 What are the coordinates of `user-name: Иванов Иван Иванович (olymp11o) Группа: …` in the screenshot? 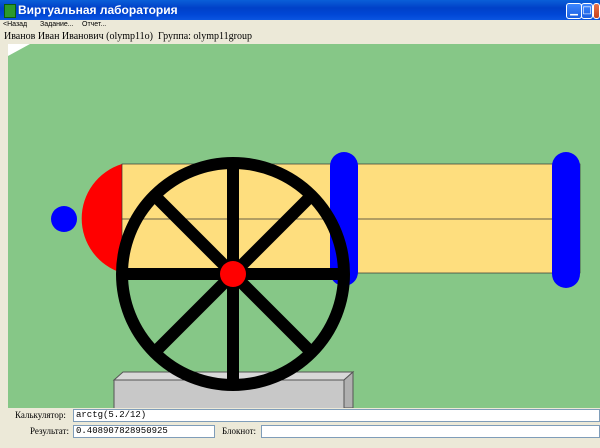 It's located at (128, 36).